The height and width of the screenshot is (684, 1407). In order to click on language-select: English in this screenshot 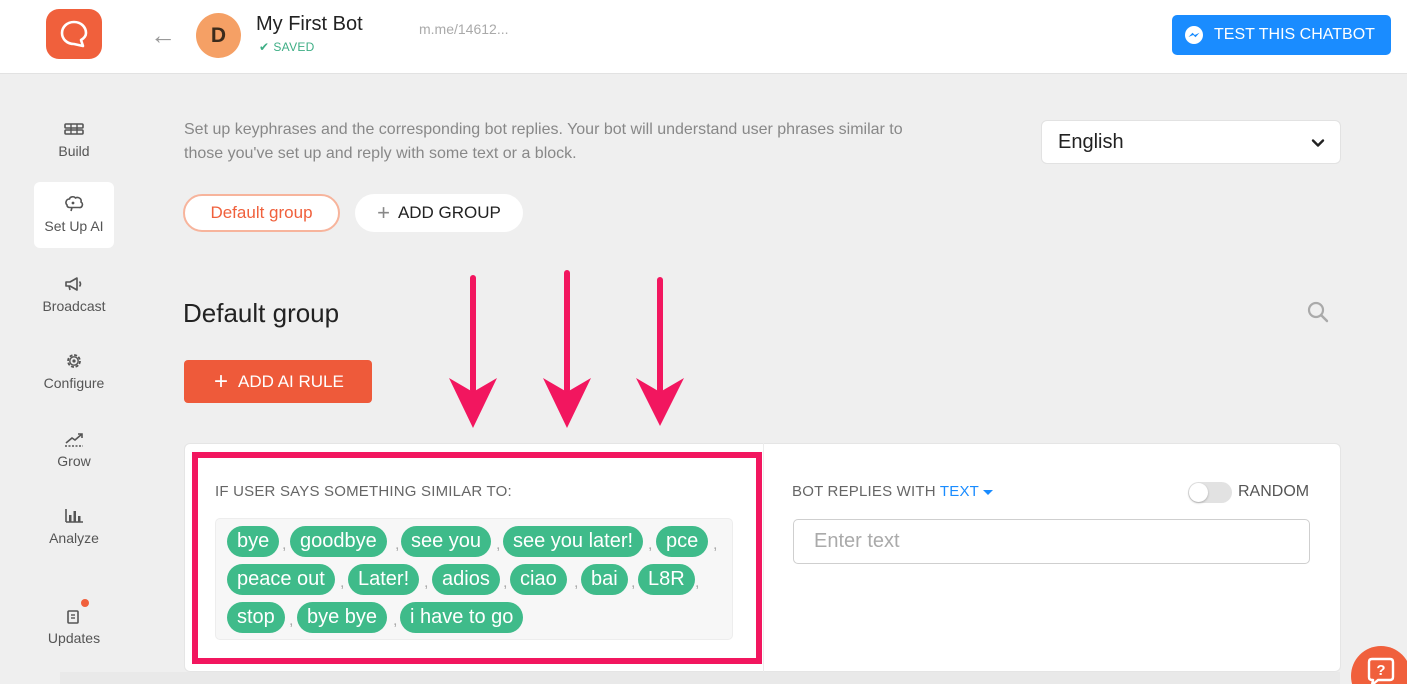, I will do `click(1191, 142)`.